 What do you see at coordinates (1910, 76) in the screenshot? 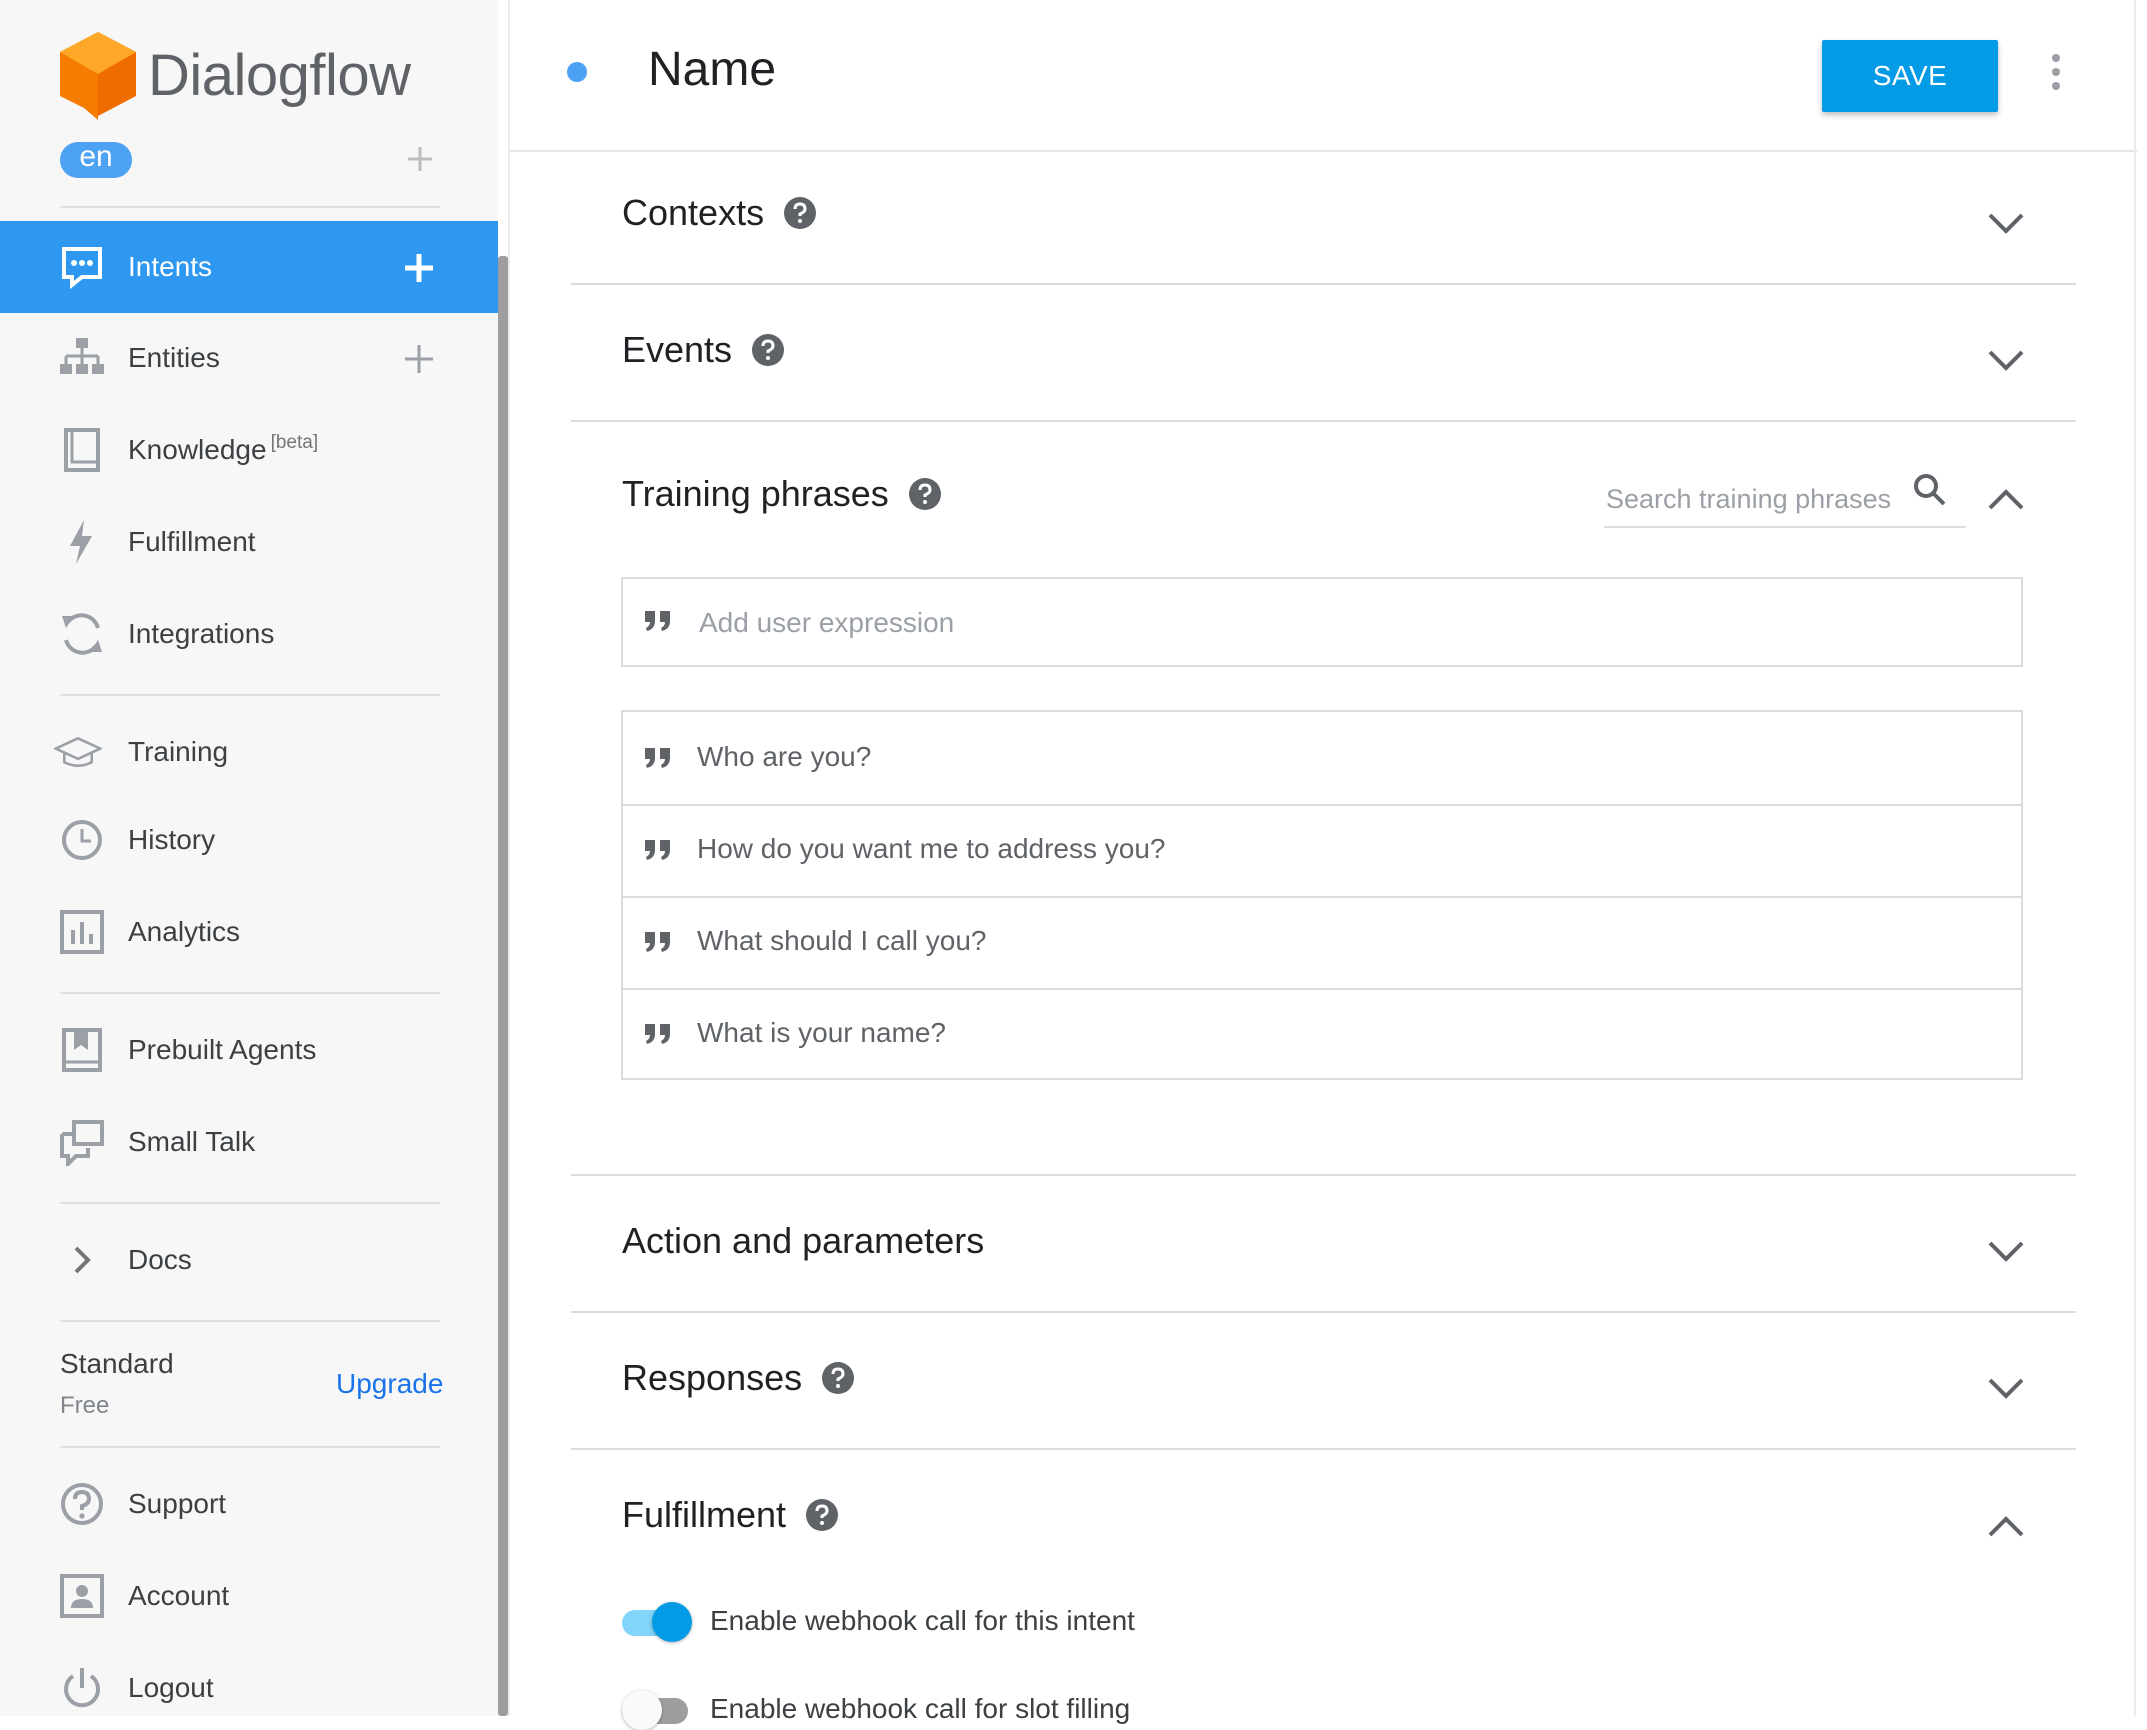
I see `save-button: SAVE` at bounding box center [1910, 76].